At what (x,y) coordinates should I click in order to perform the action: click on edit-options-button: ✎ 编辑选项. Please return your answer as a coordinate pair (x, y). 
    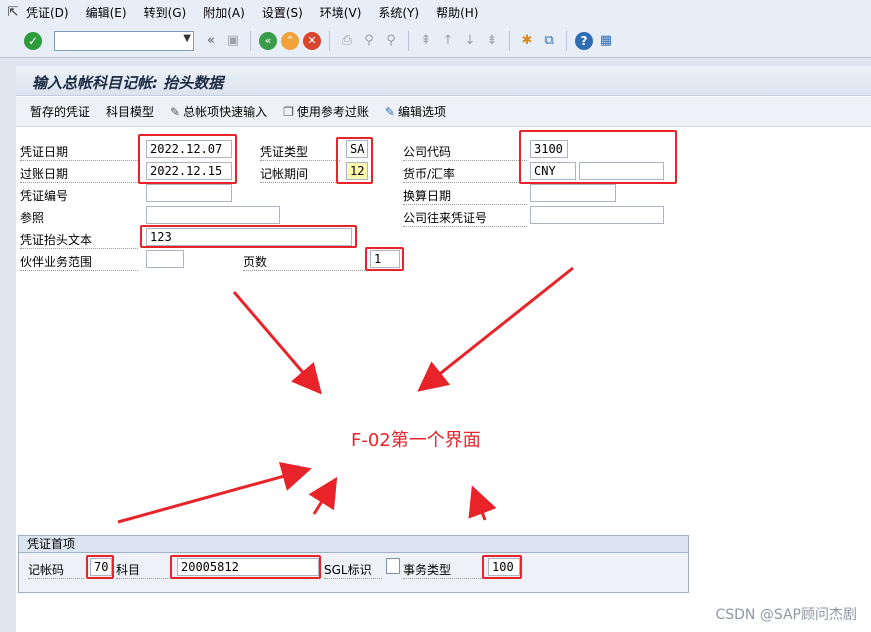
    Looking at the image, I should click on (415, 111).